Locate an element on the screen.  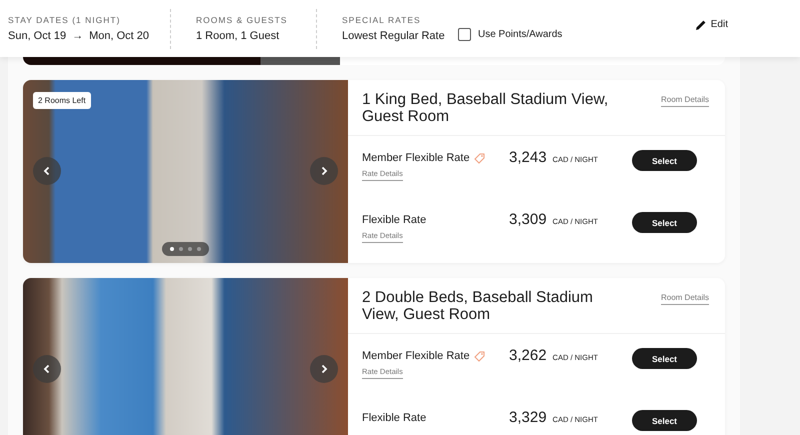
rooms-guests-label: ROOMS & GUESTS is located at coordinates (242, 20).